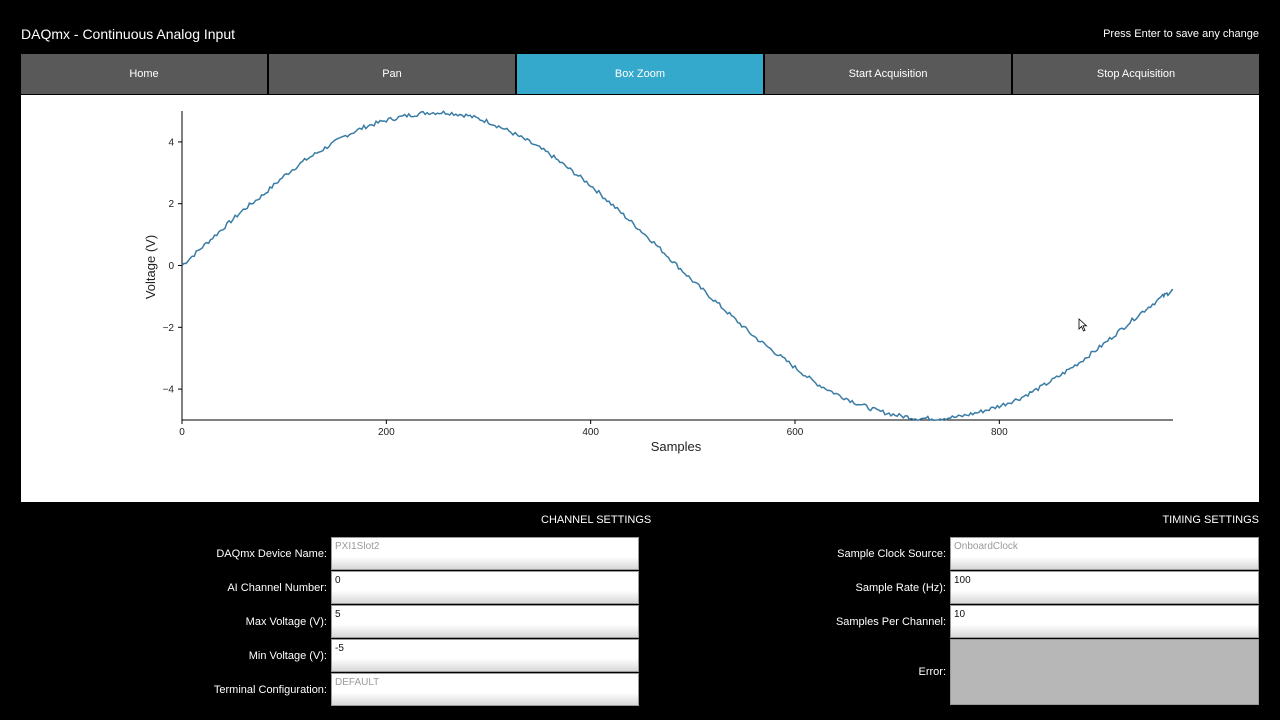 Image resolution: width=1280 pixels, height=720 pixels. Describe the element at coordinates (128, 34) in the screenshot. I see `app-title: DAQmx - Continuous Analog Input` at that location.